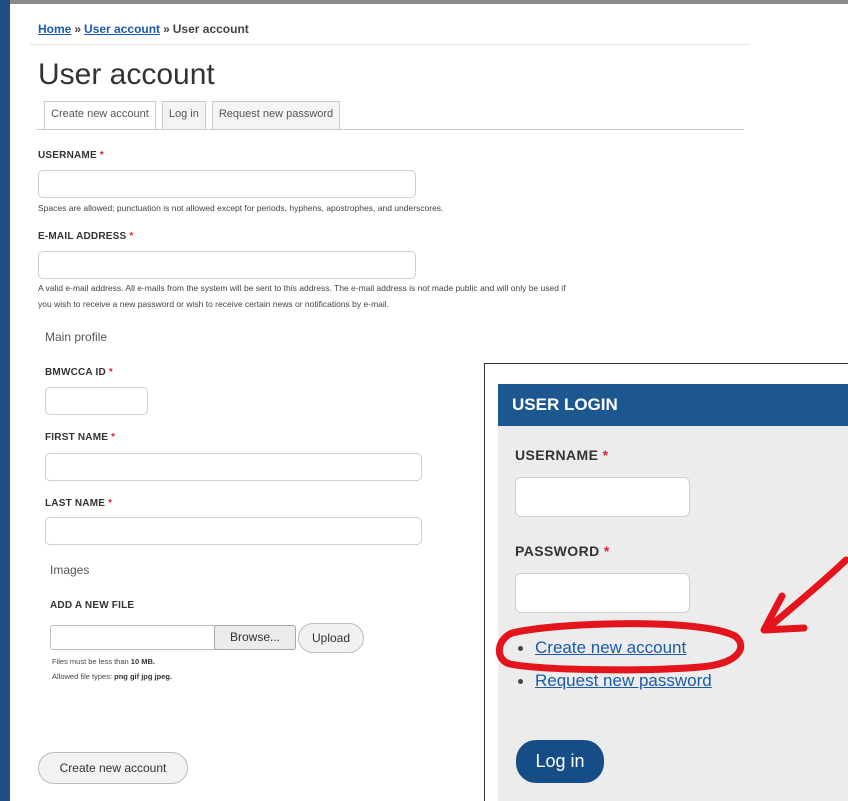 This screenshot has width=848, height=801. Describe the element at coordinates (126, 74) in the screenshot. I see `page-title: User account` at that location.